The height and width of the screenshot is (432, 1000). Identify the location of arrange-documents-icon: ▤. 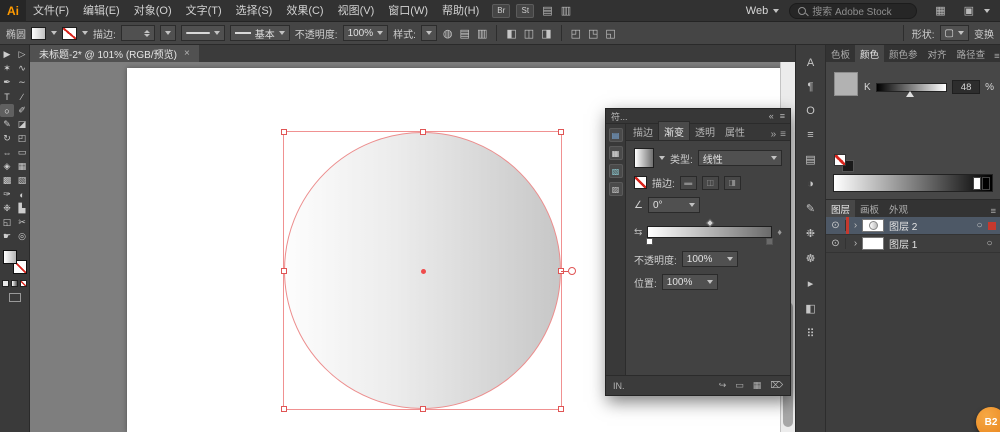
(547, 10).